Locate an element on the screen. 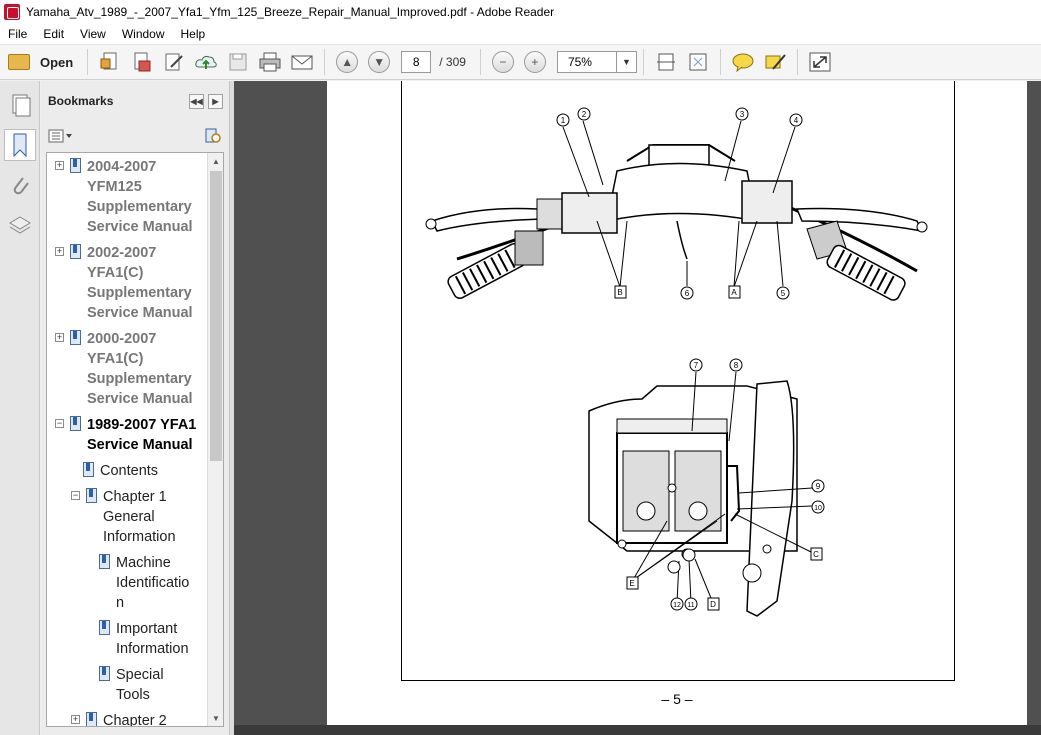 Image resolution: width=1041 pixels, height=735 pixels. bookmark-item: − Chapter 1 General Information is located at coordinates (123, 517).